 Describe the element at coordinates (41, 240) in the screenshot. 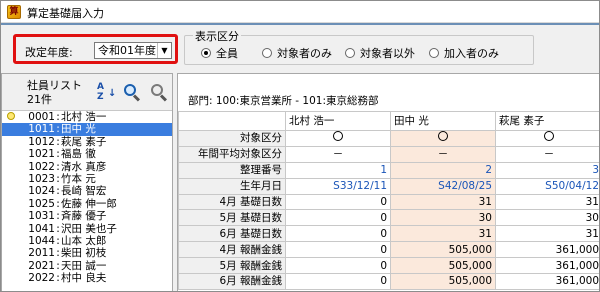

I see `employee-code: 1044` at that location.